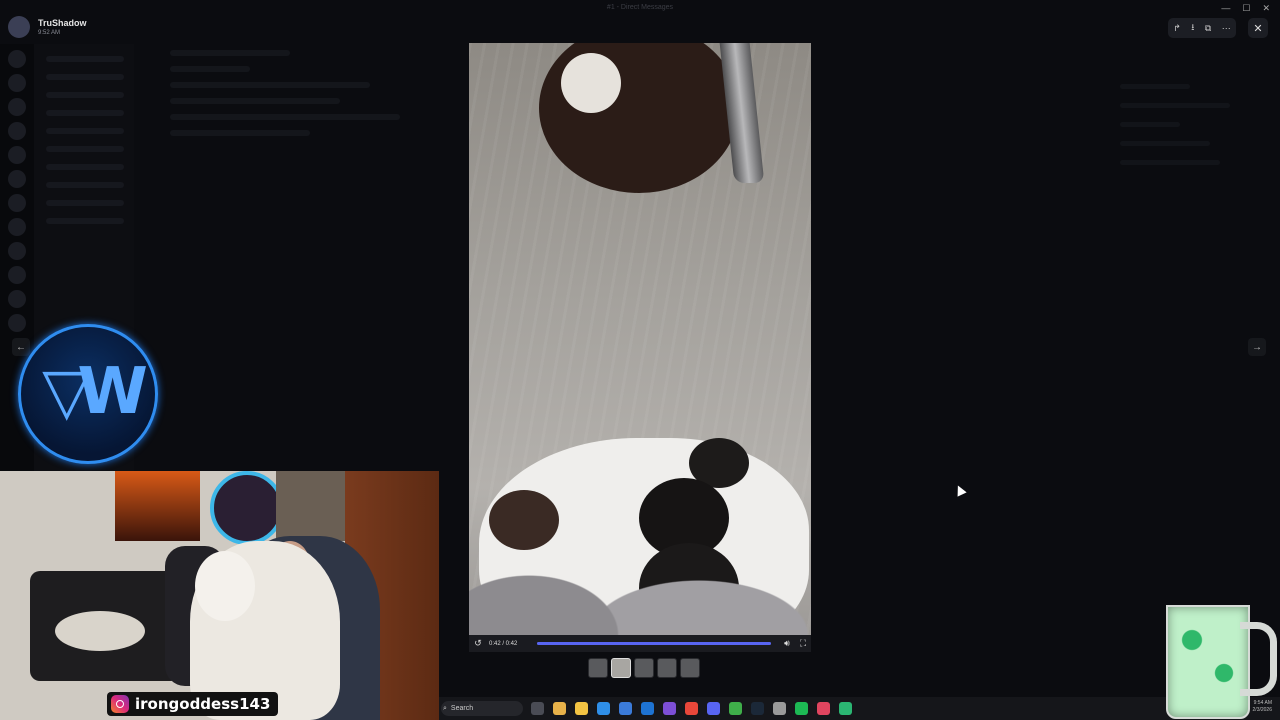 The width and height of the screenshot is (1280, 720). Describe the element at coordinates (1208, 662) in the screenshot. I see `mug-overlay` at that location.